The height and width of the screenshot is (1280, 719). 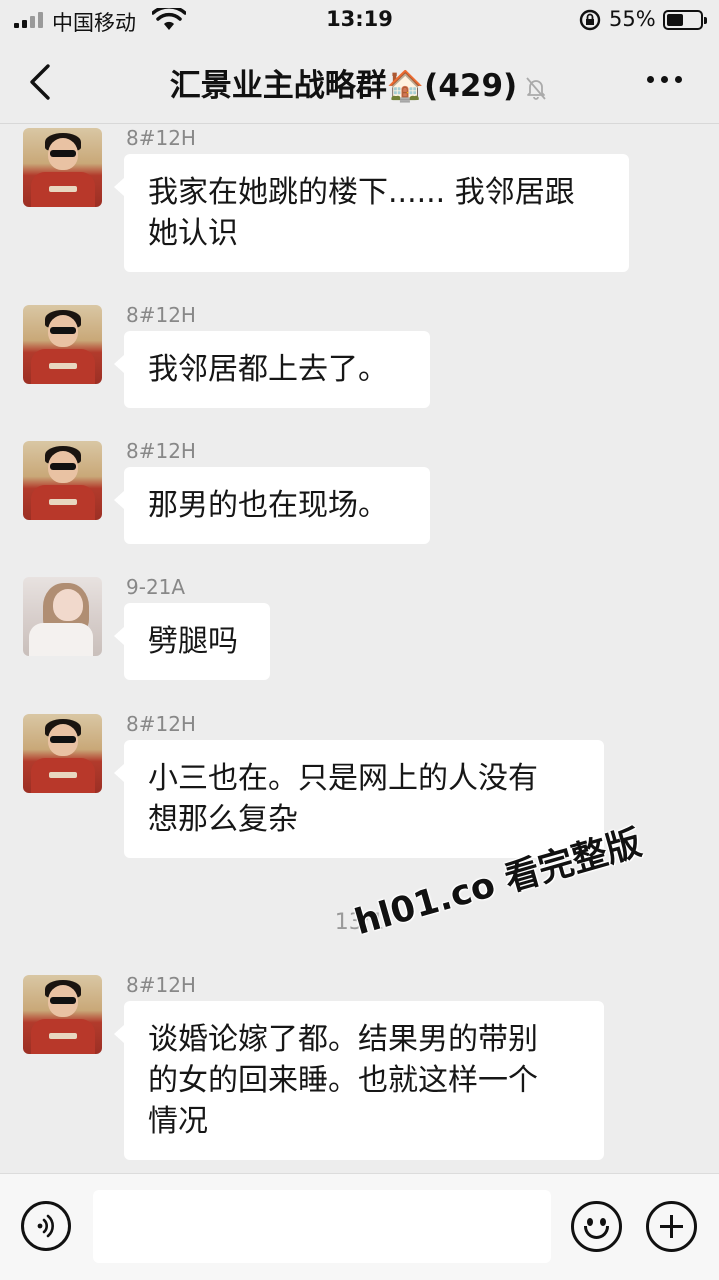 I want to click on group-name: 汇景业主战略群, so click(x=278, y=86).